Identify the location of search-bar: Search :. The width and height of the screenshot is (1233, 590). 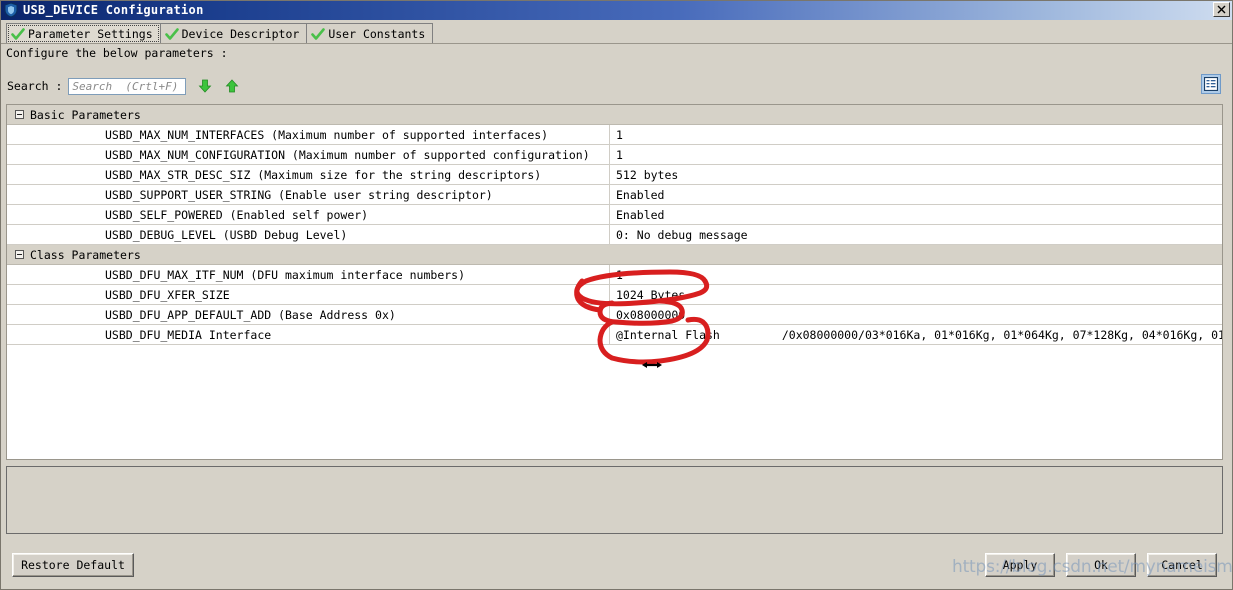
(616, 86).